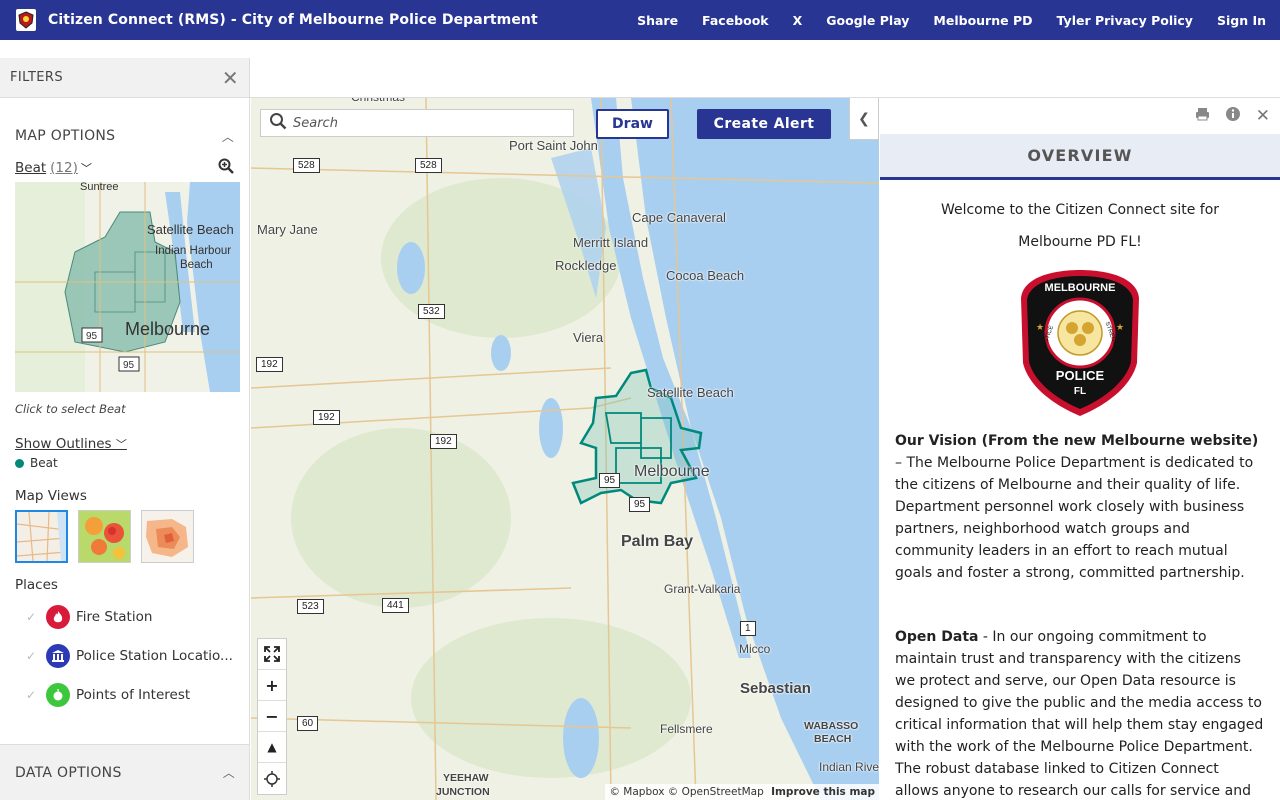  What do you see at coordinates (735, 20) in the screenshot?
I see `nav-facebook-link: Facebook` at bounding box center [735, 20].